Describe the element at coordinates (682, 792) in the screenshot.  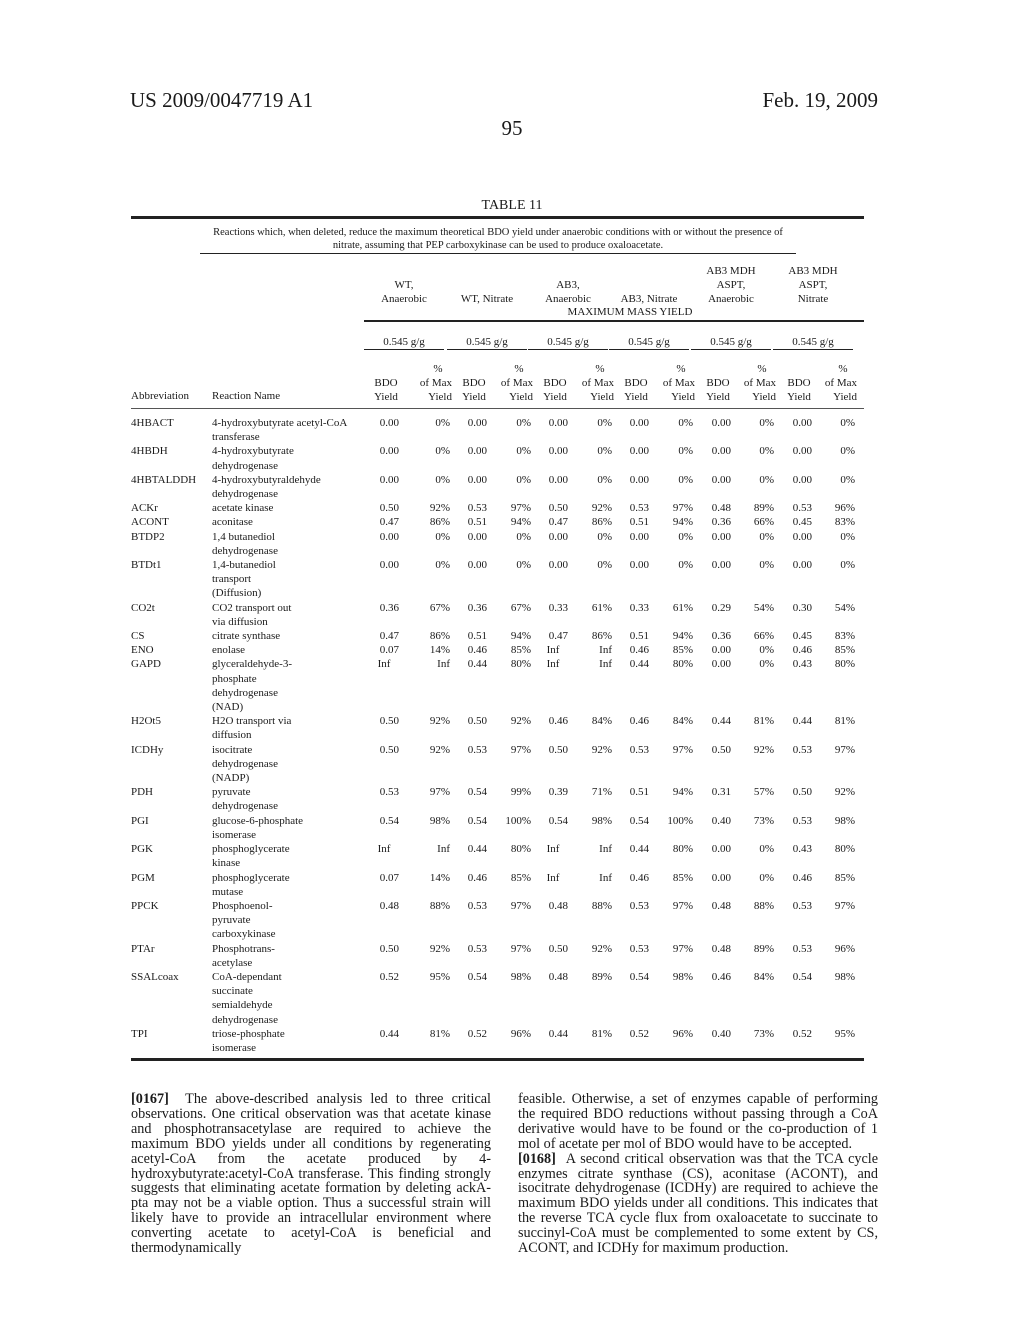
I see `percent-max-yield-cell: 94%` at that location.